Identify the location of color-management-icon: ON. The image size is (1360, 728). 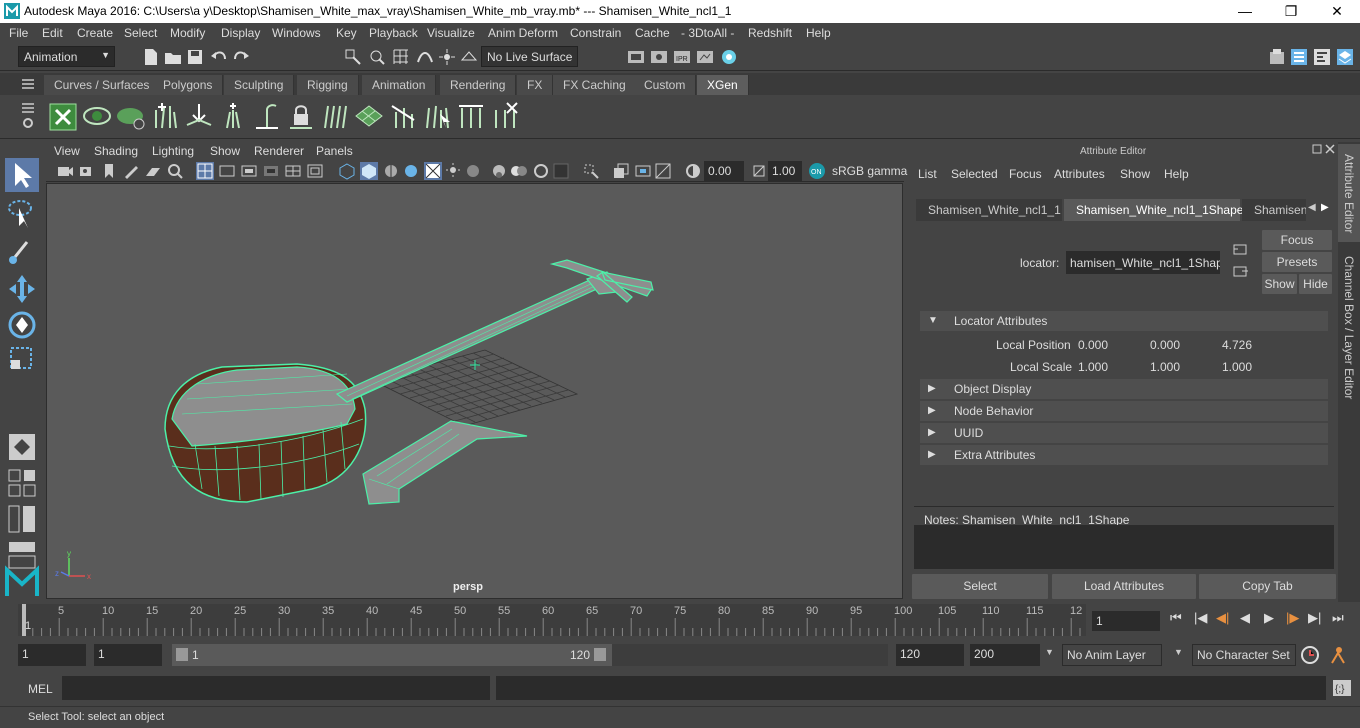
(817, 171).